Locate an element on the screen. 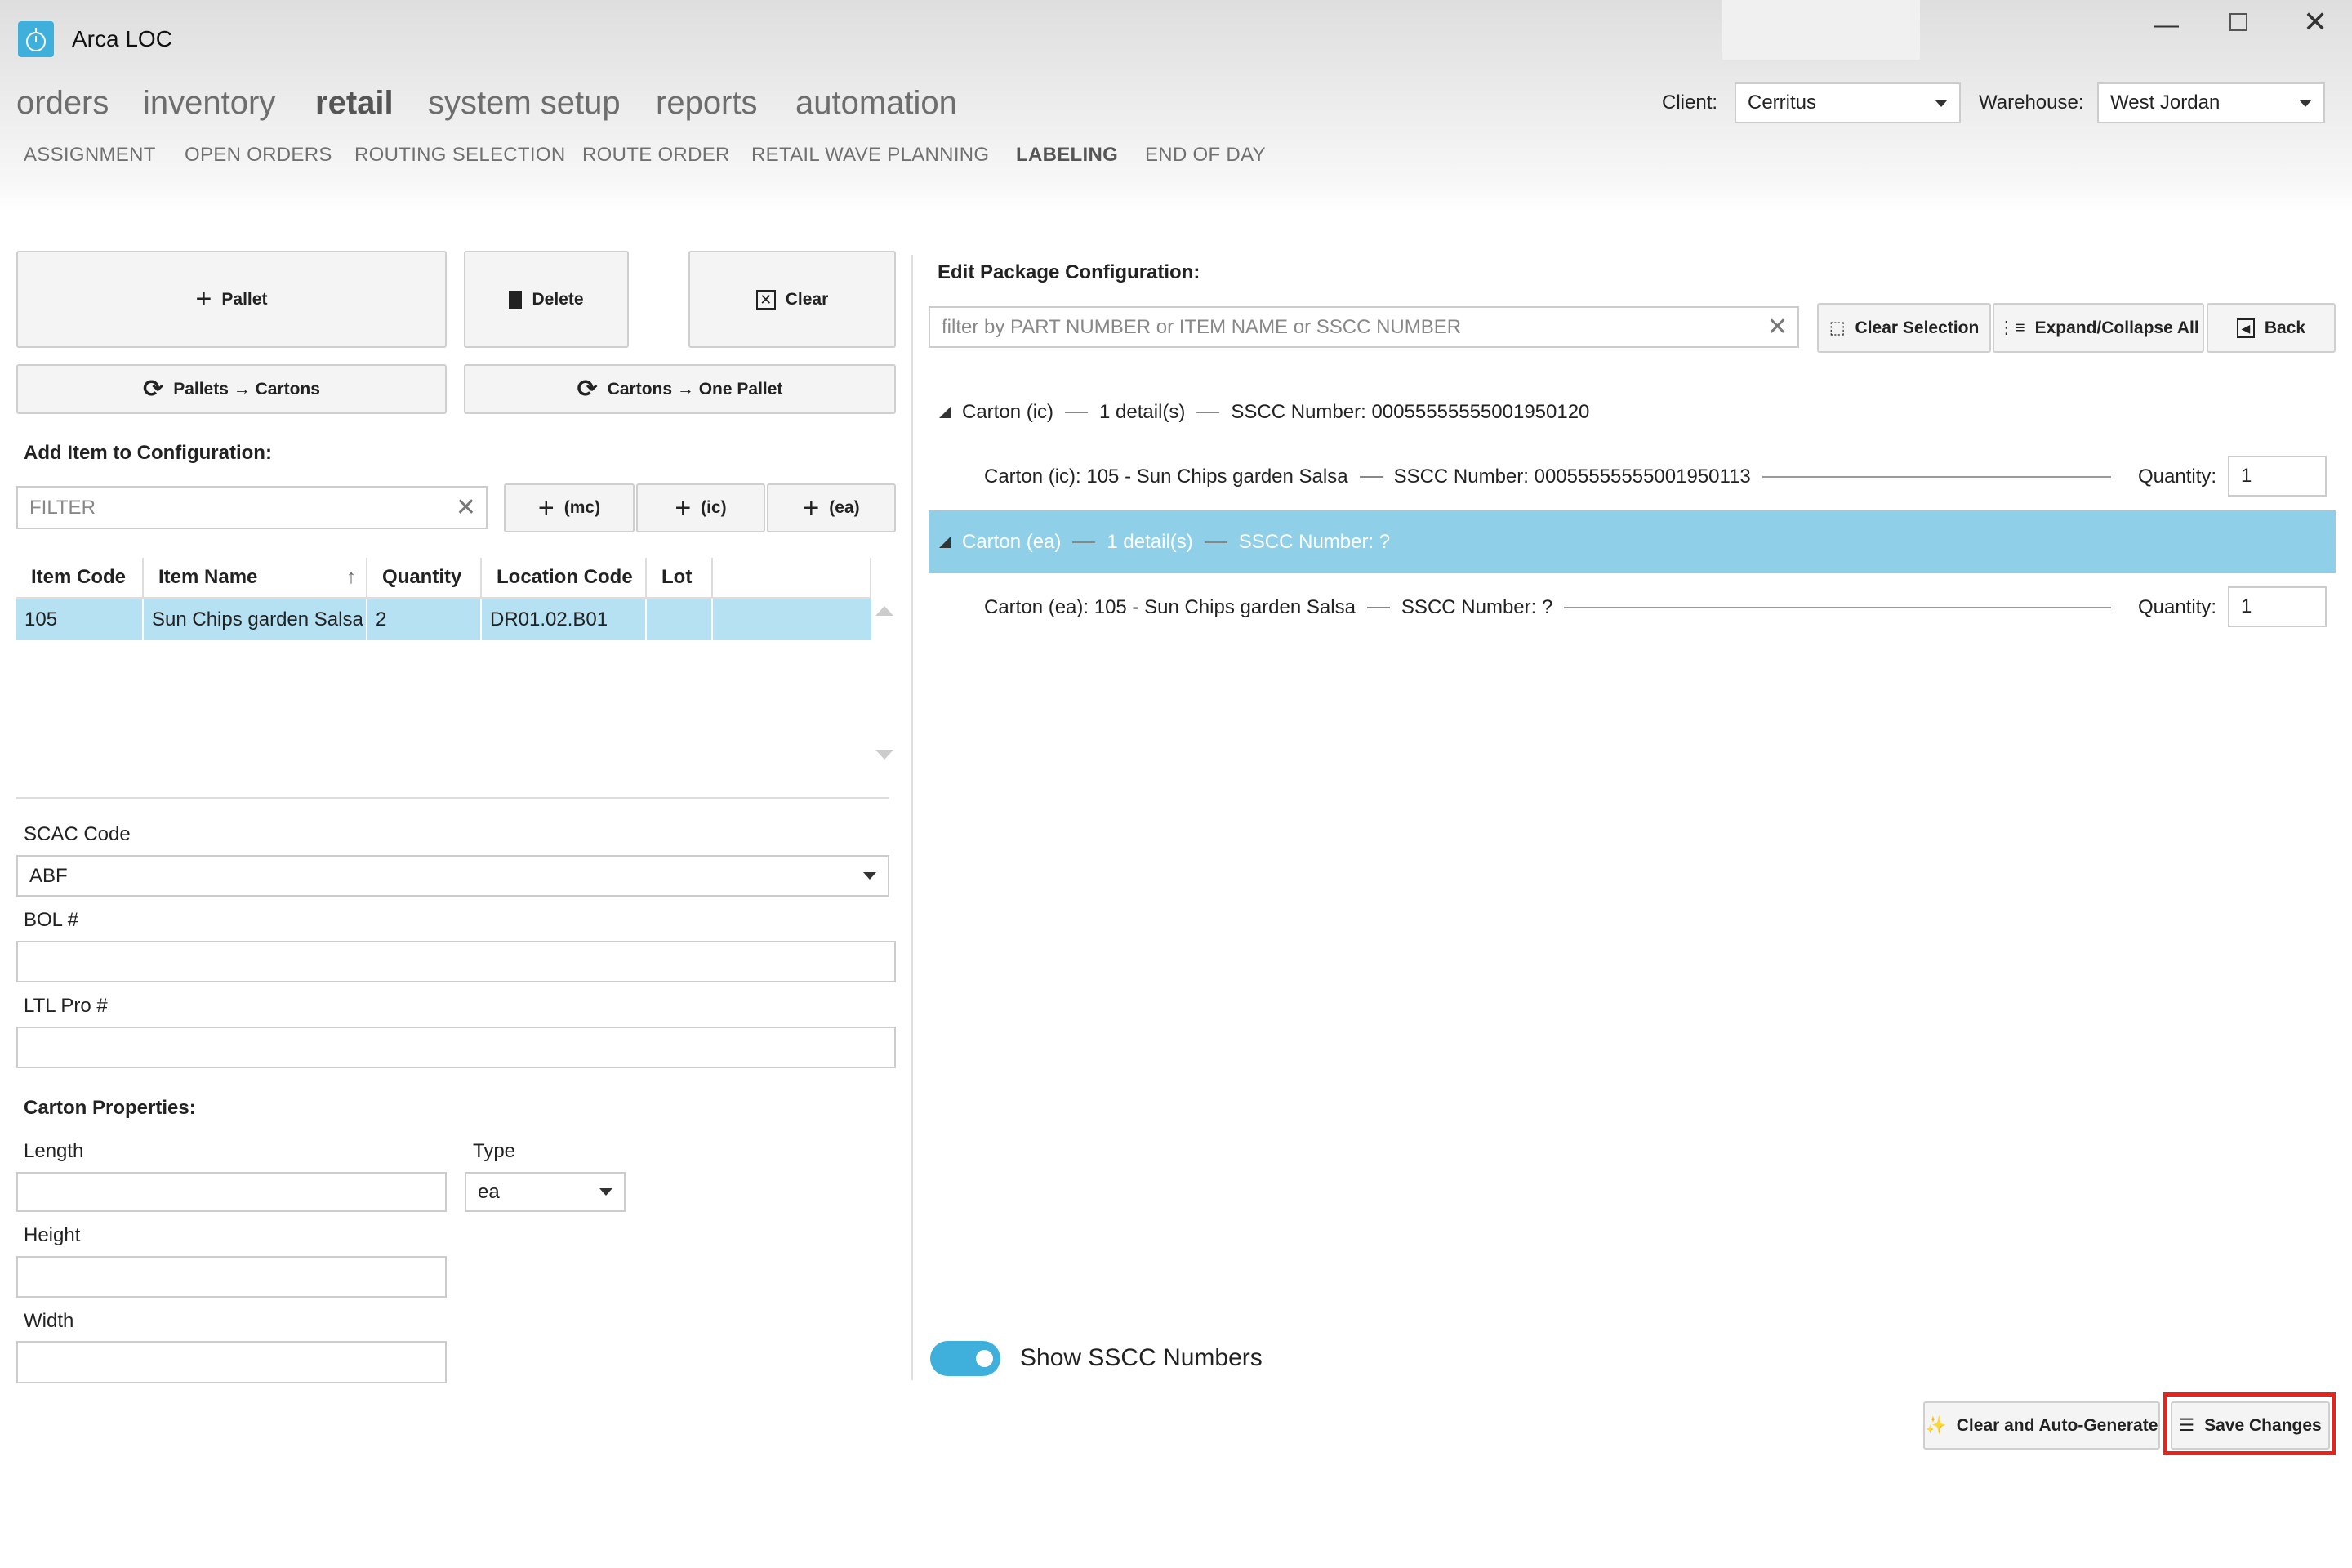  subnav-assignment: ASSIGNMENT is located at coordinates (90, 155).